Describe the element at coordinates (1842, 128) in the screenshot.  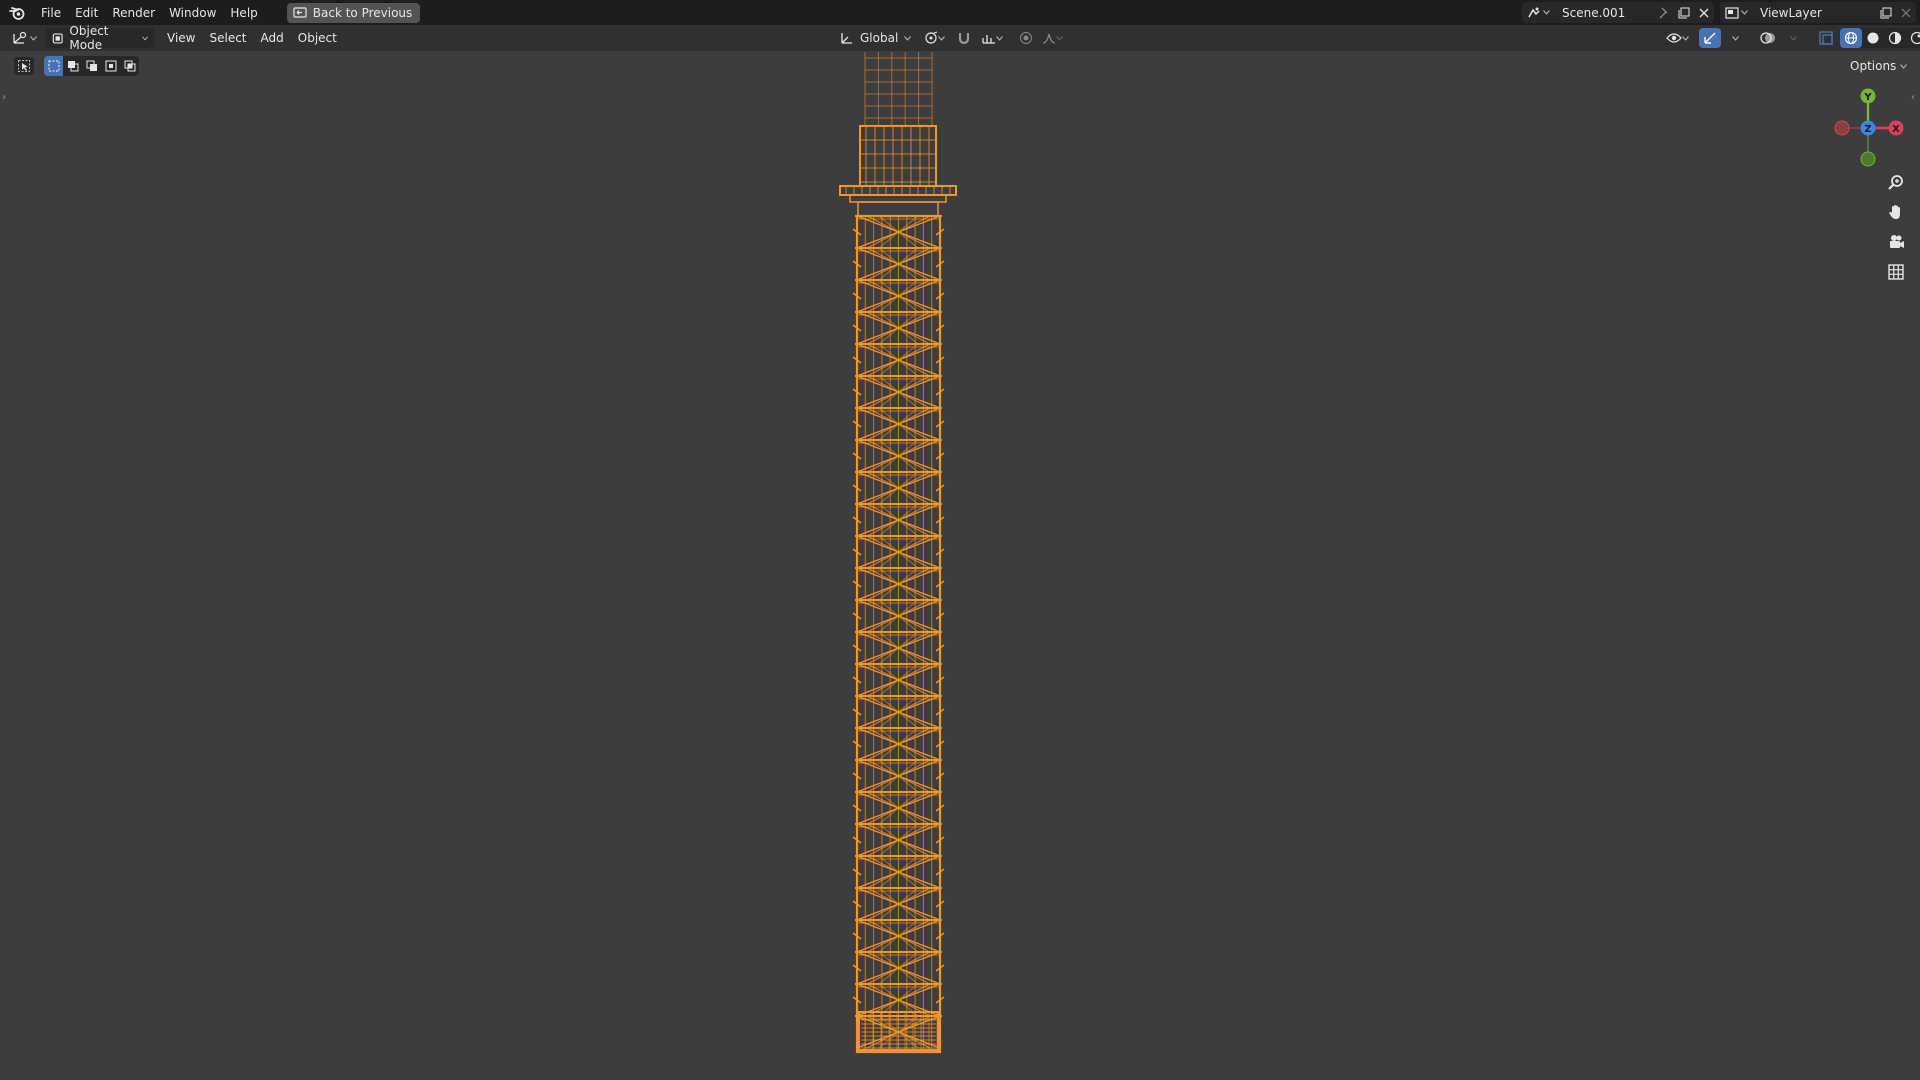
I see `neg-x-axis-handle` at that location.